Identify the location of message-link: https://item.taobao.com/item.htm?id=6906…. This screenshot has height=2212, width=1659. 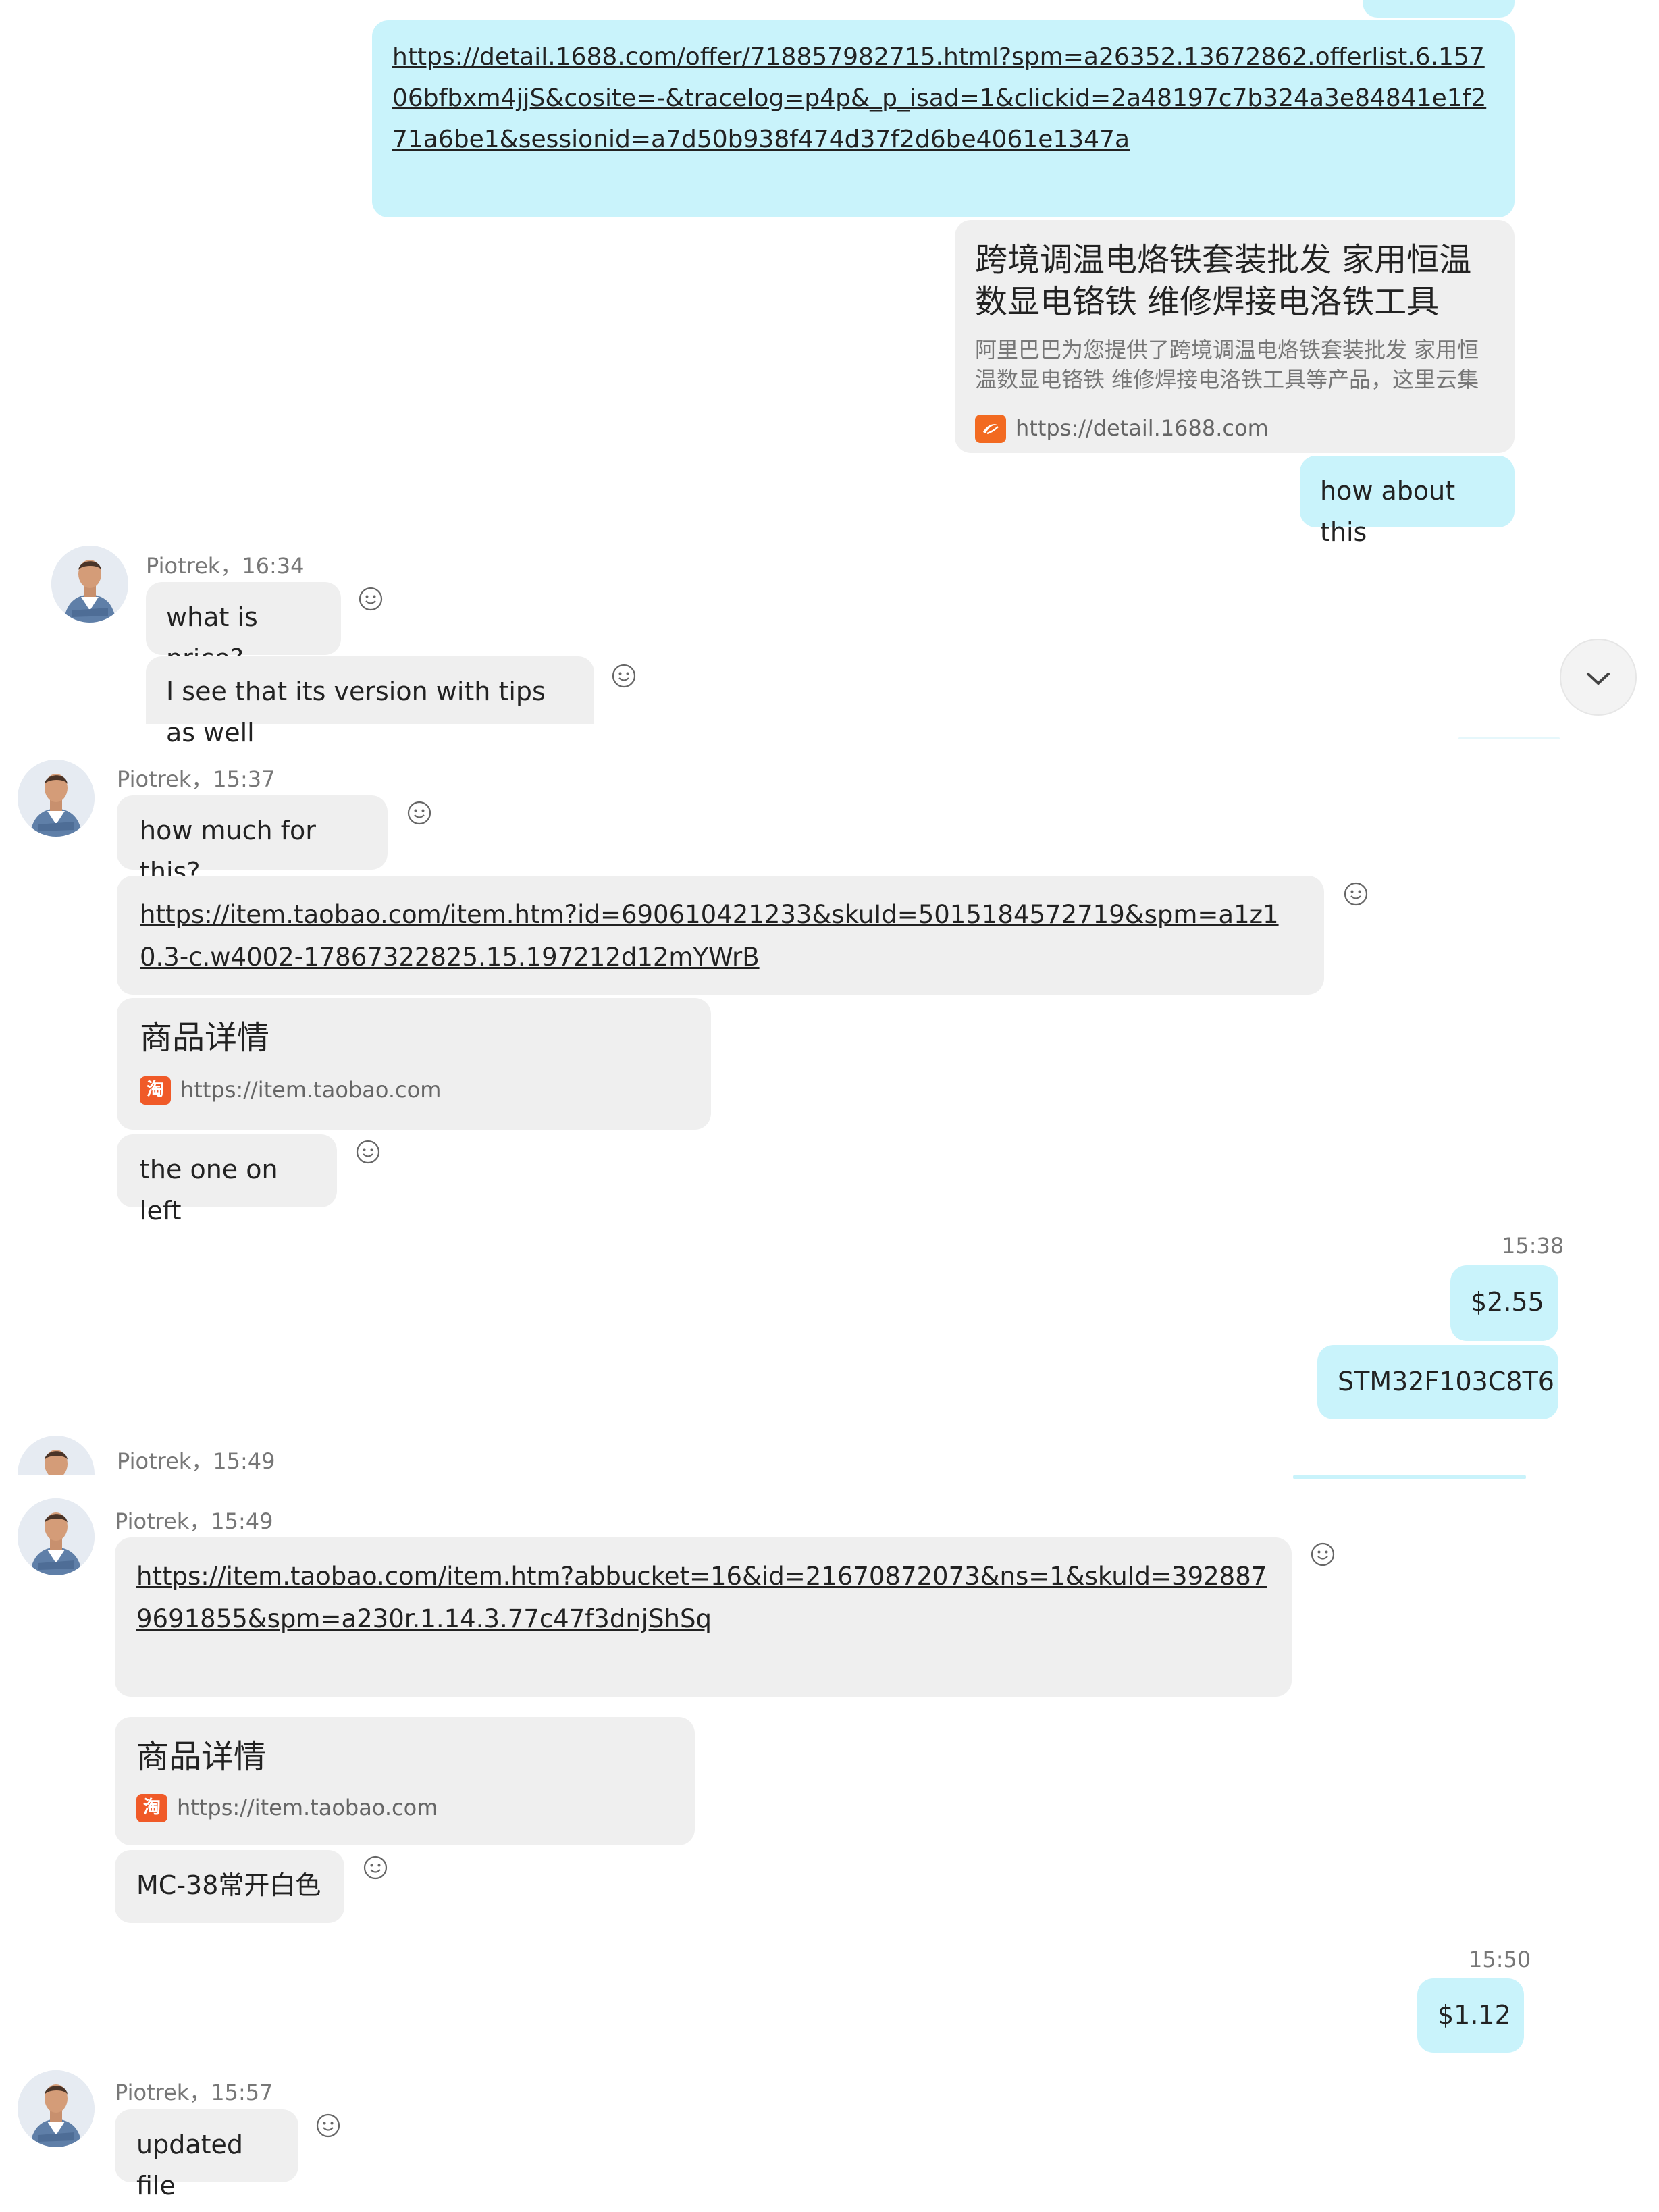
(709, 936).